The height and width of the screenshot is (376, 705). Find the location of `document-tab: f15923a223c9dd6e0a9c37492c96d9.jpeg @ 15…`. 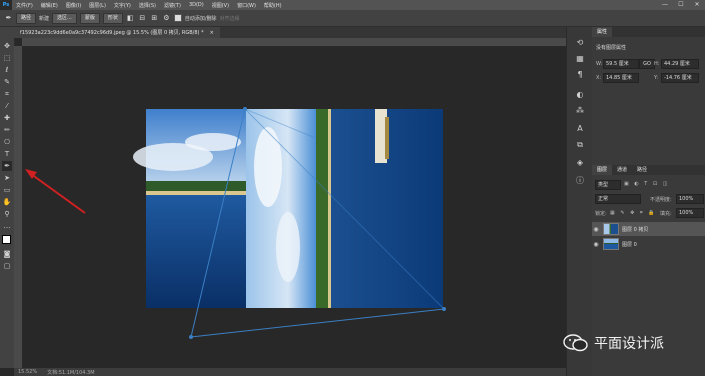

document-tab: f15923a223c9dd6e0a9c37492c96d9.jpeg @ 15… is located at coordinates (117, 32).